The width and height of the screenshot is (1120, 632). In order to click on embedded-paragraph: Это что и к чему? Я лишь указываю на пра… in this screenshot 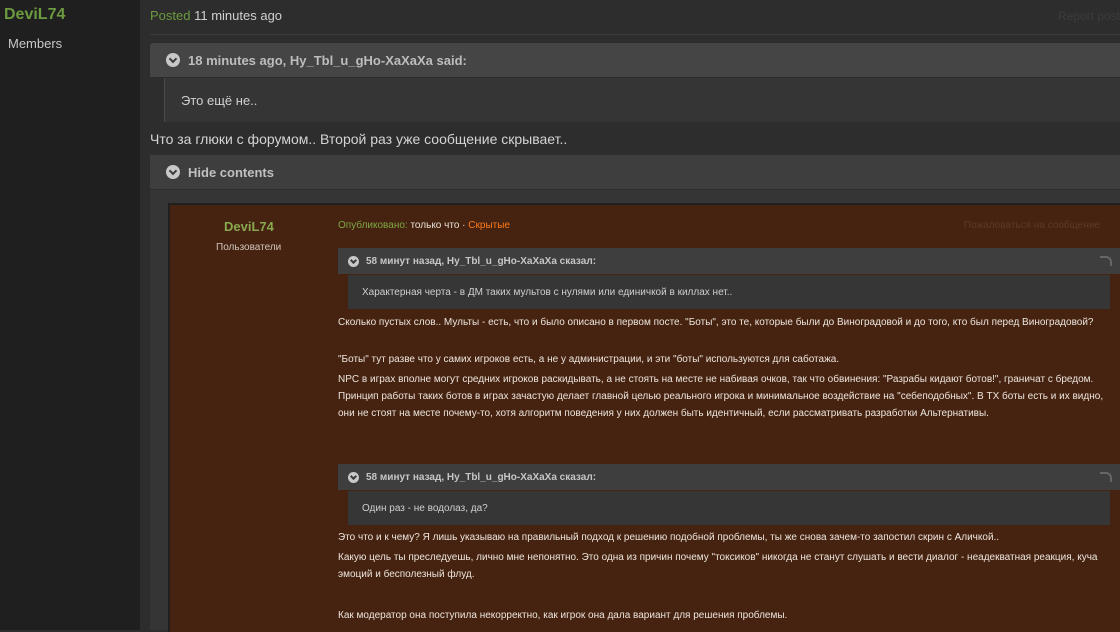, I will do `click(669, 537)`.